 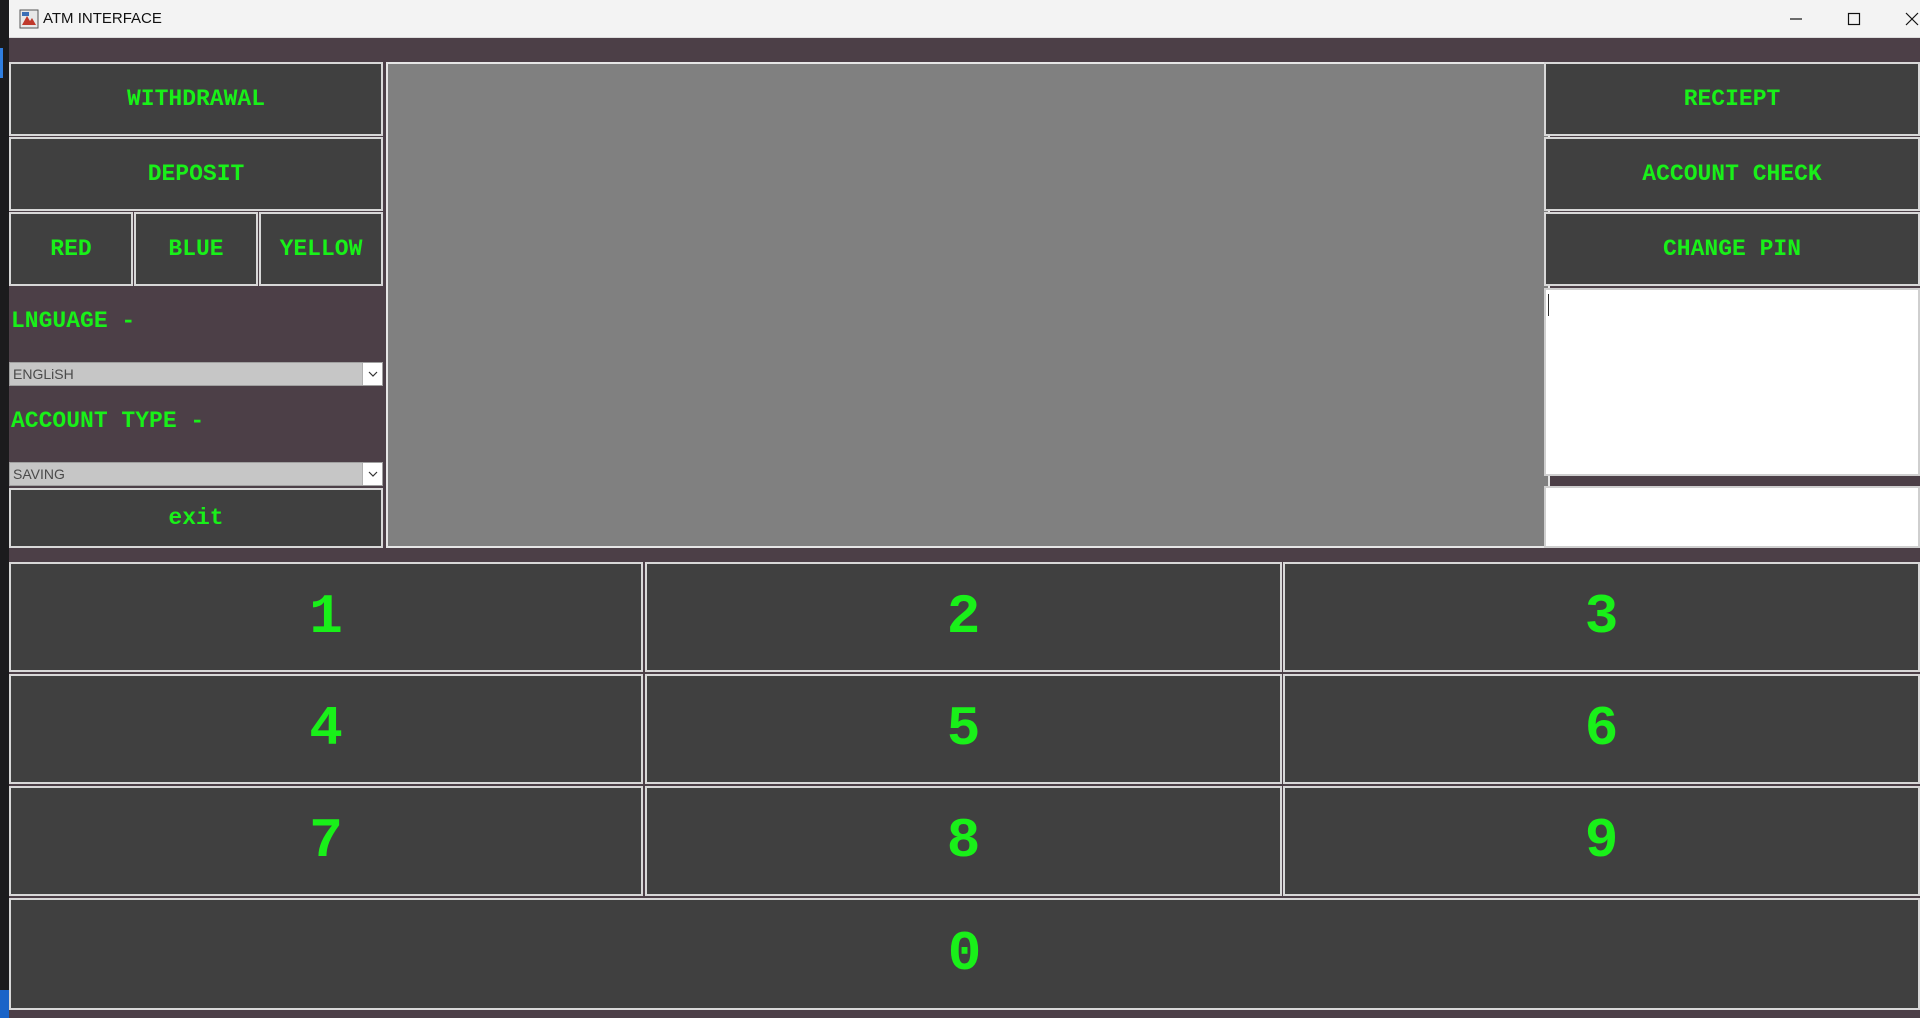 I want to click on theme-red-button: RED, so click(x=71, y=249).